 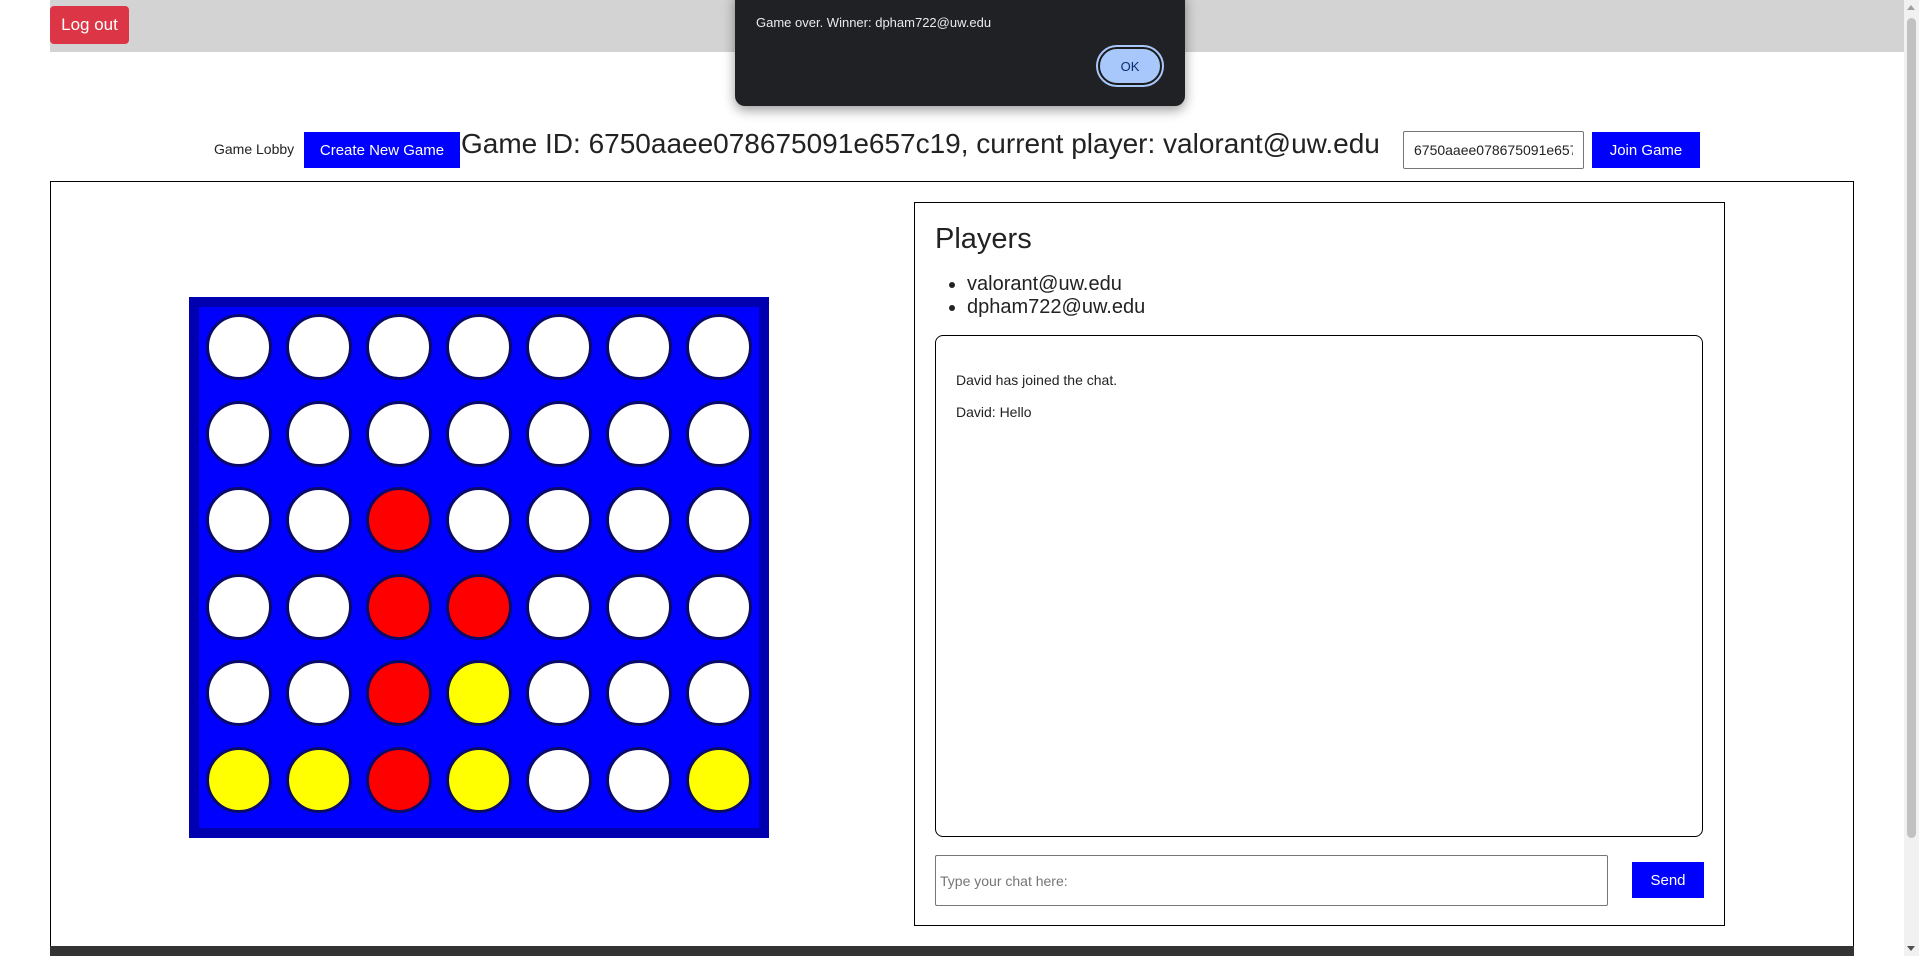 I want to click on bottom-strip, so click(x=952, y=951).